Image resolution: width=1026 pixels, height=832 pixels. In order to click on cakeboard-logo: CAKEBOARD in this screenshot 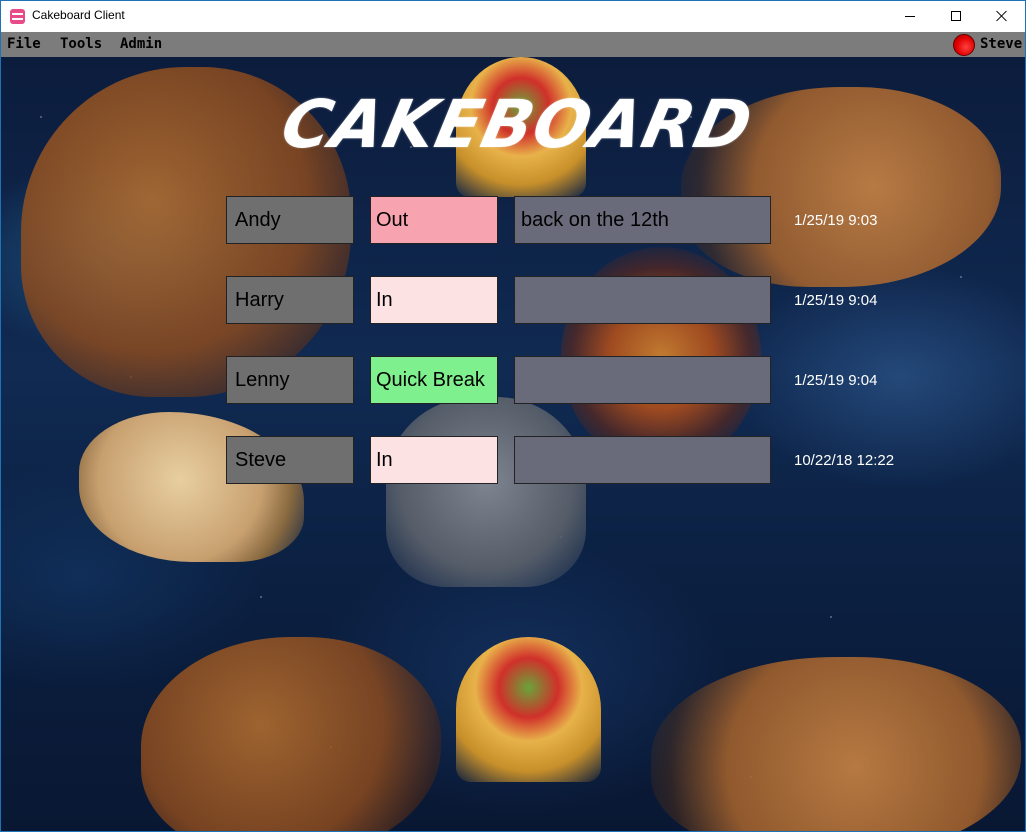, I will do `click(517, 124)`.